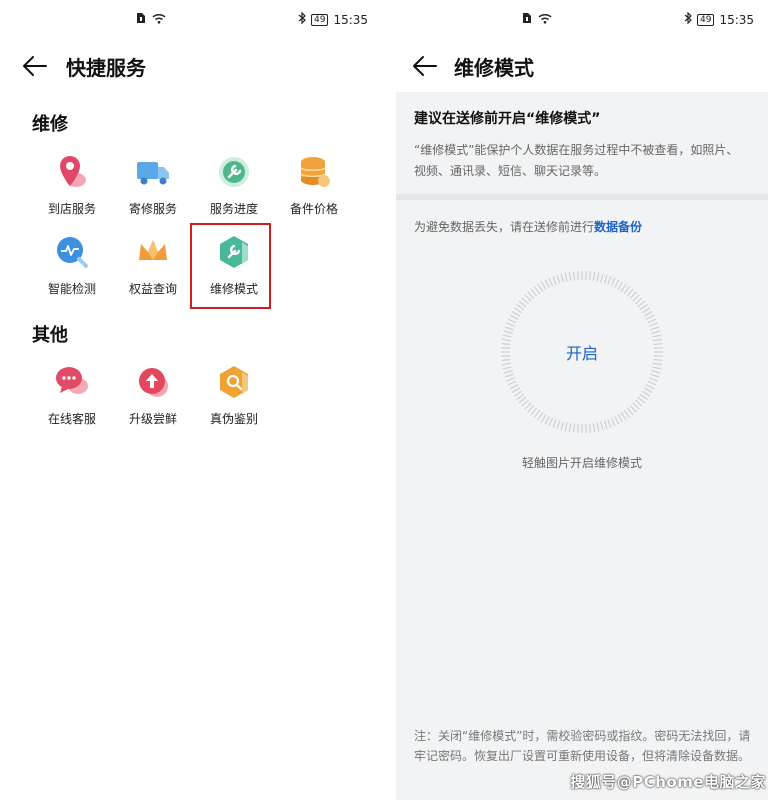 This screenshot has height=800, width=776. I want to click on title-bar: 维修模式, so click(582, 66).